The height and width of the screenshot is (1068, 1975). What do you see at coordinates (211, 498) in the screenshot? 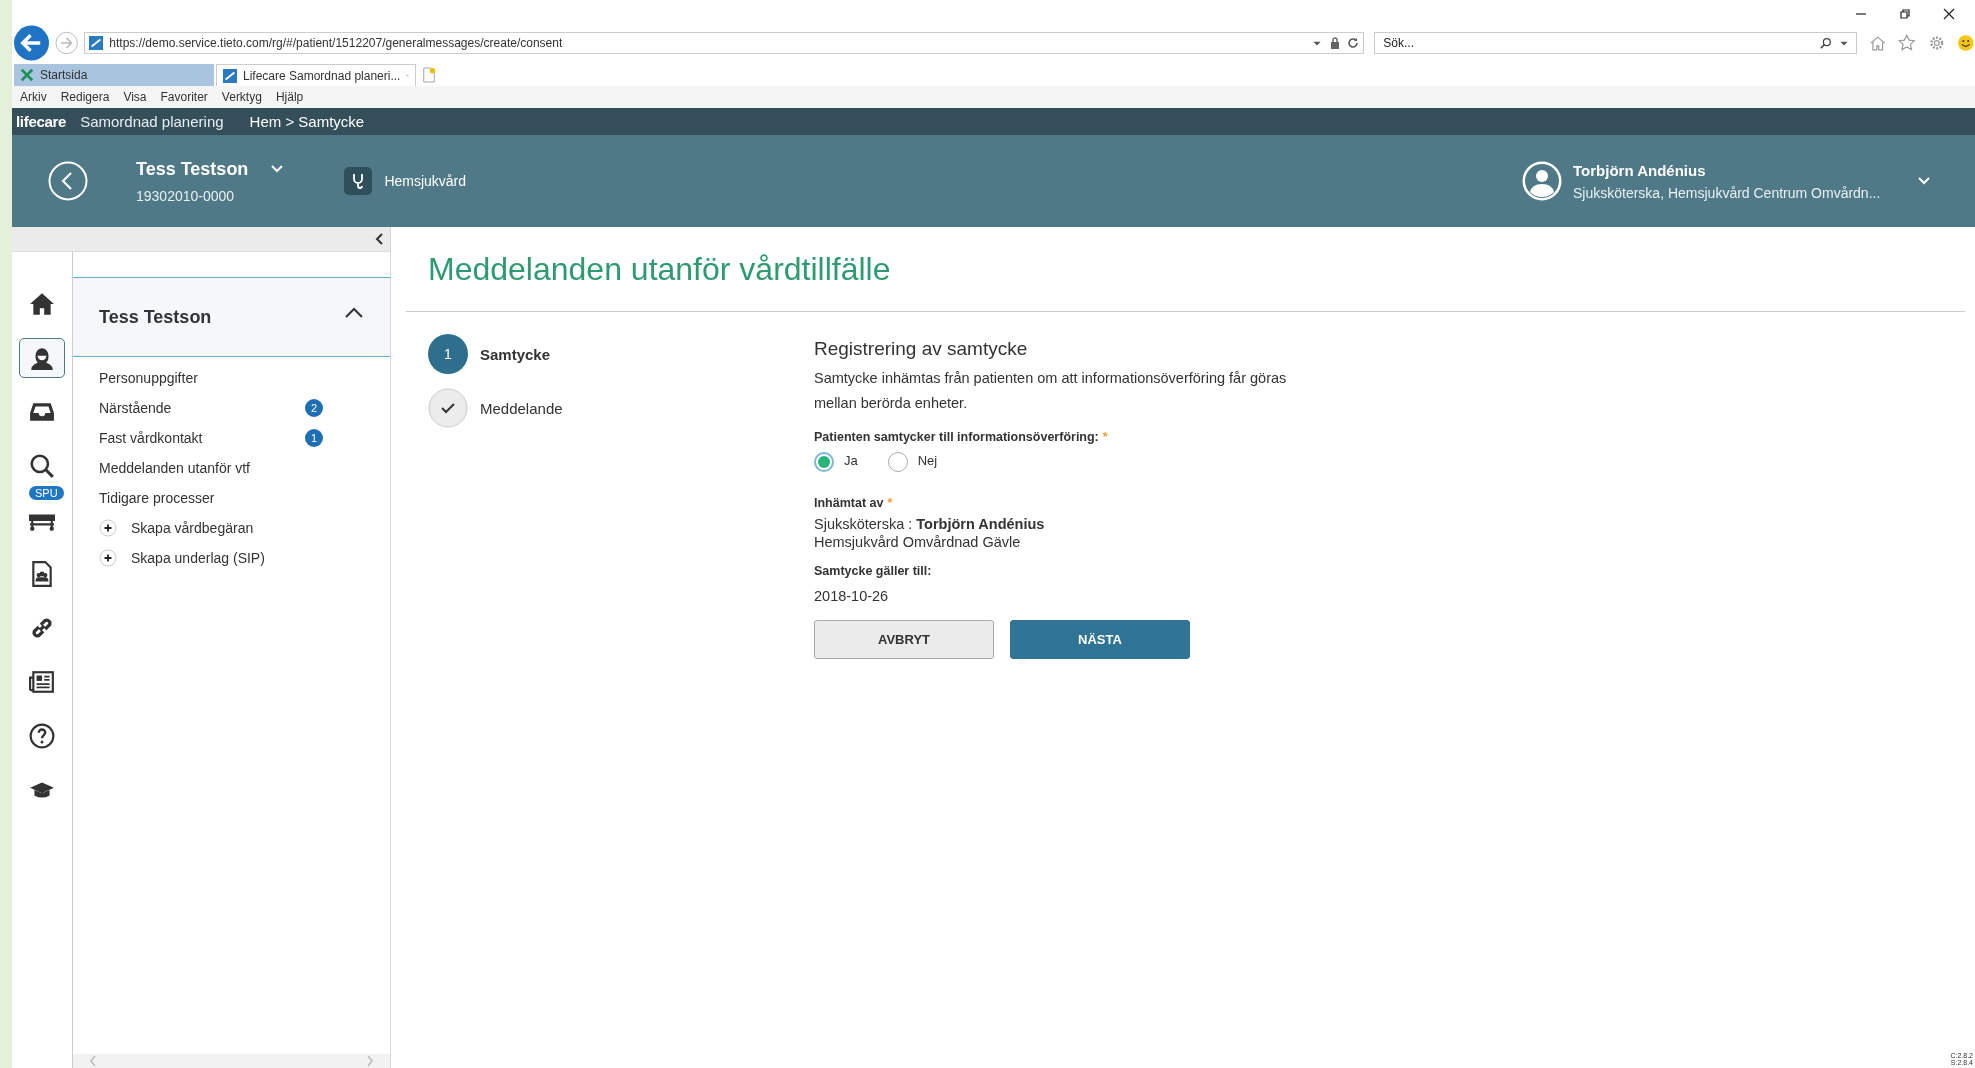
I see `nav-link: Tidigare processer` at bounding box center [211, 498].